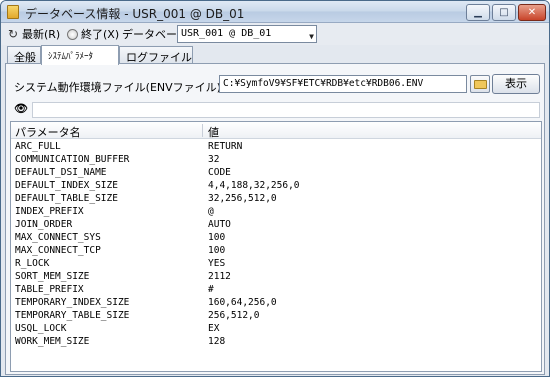 The image size is (550, 377). Describe the element at coordinates (276, 289) in the screenshot. I see `table-row: TABLE_PREFIX #` at that location.